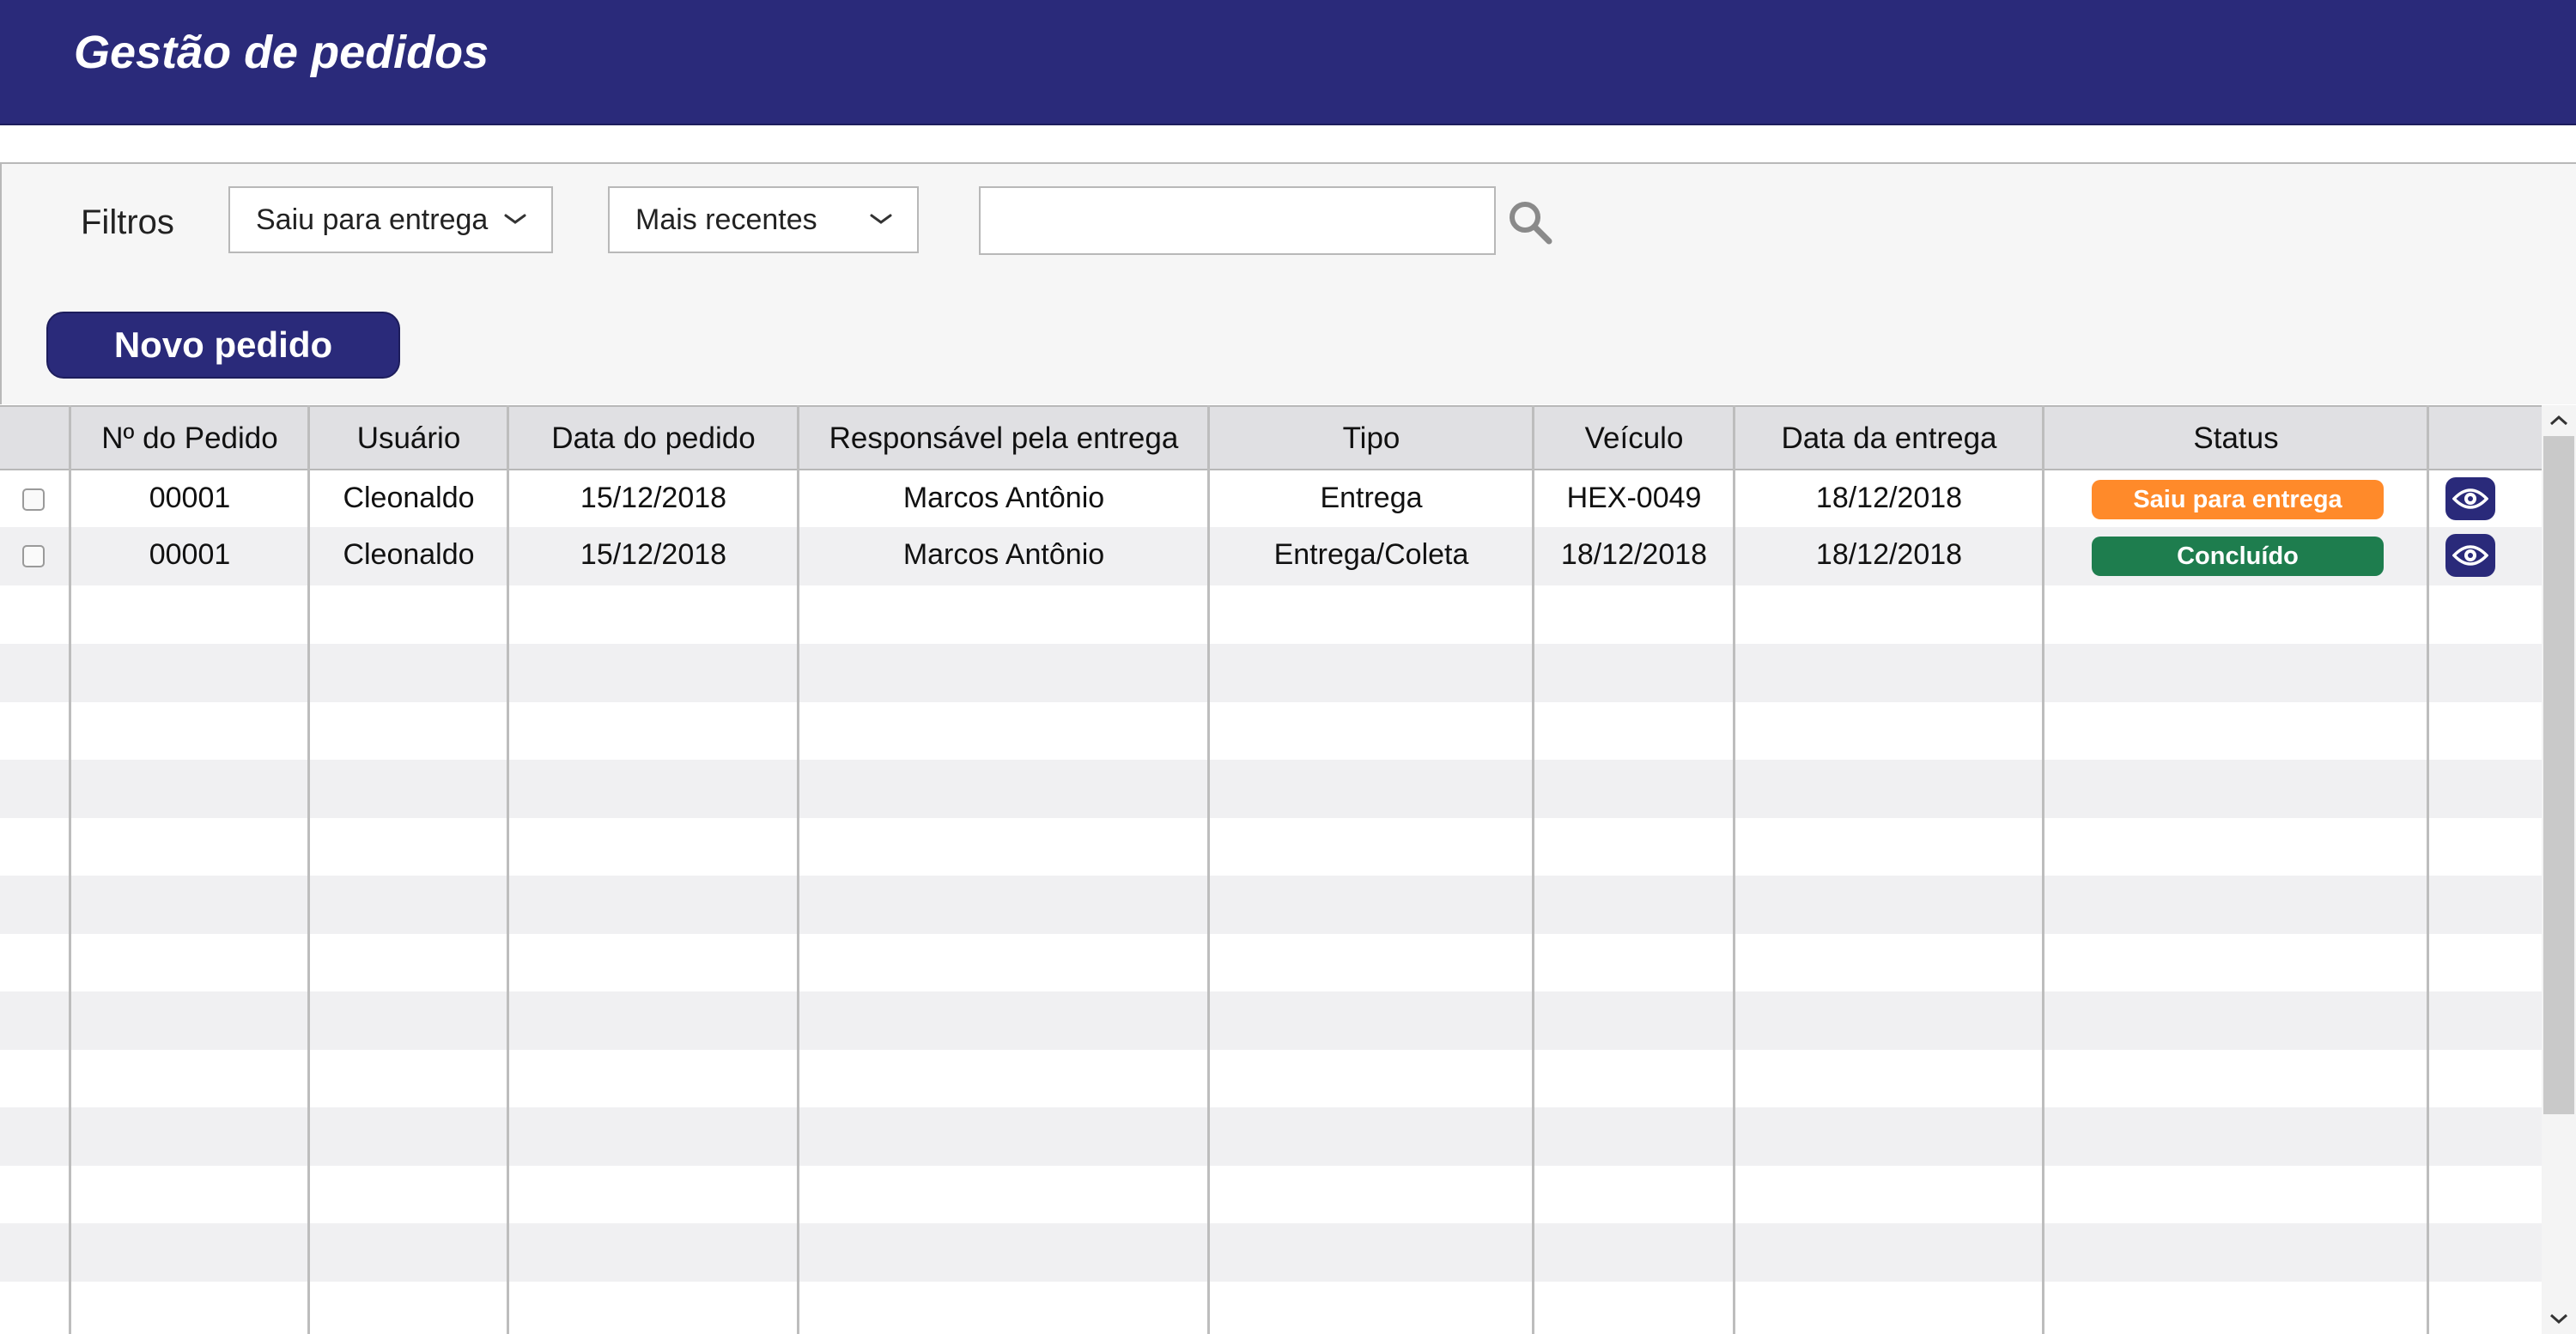 The image size is (2576, 1334). What do you see at coordinates (1371, 439) in the screenshot?
I see `column-header-type: Tipo` at bounding box center [1371, 439].